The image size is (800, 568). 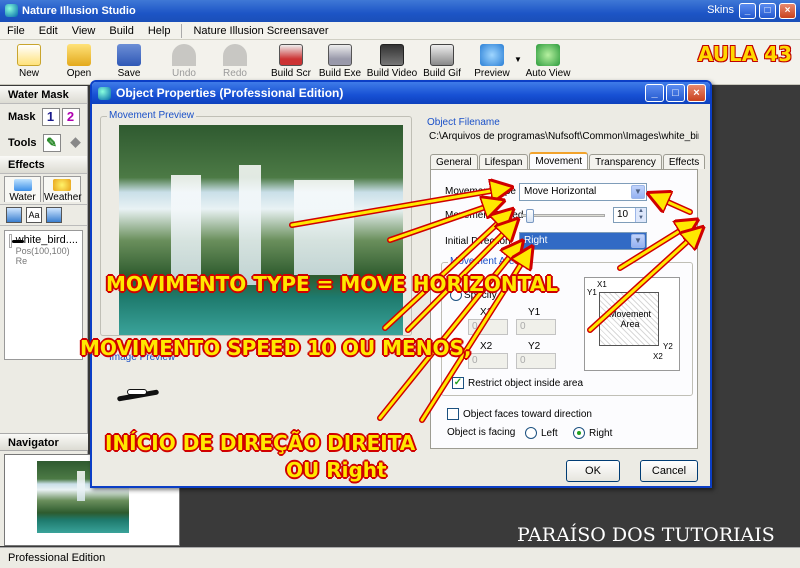 I want to click on pencil-icon: ✎, so click(x=51, y=143).